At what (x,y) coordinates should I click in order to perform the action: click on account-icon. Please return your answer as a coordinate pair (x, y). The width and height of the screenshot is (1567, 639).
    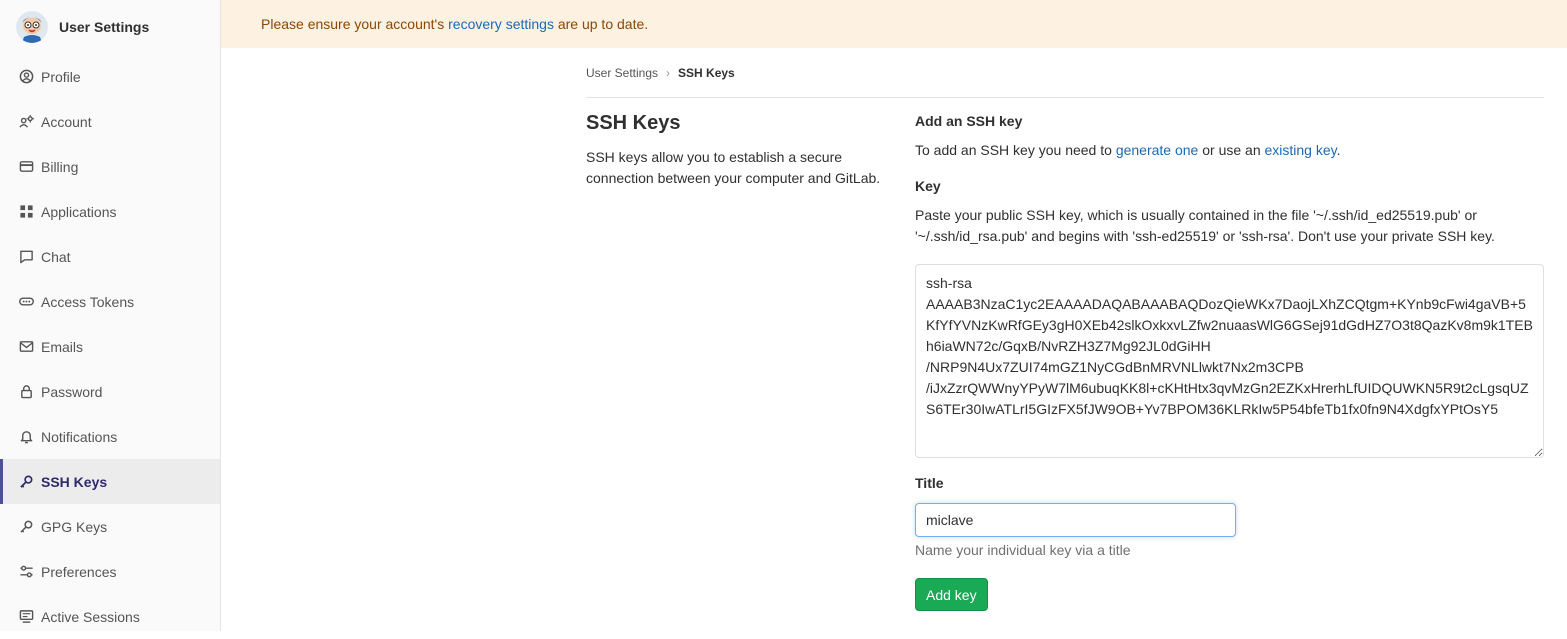
    Looking at the image, I should click on (26, 122).